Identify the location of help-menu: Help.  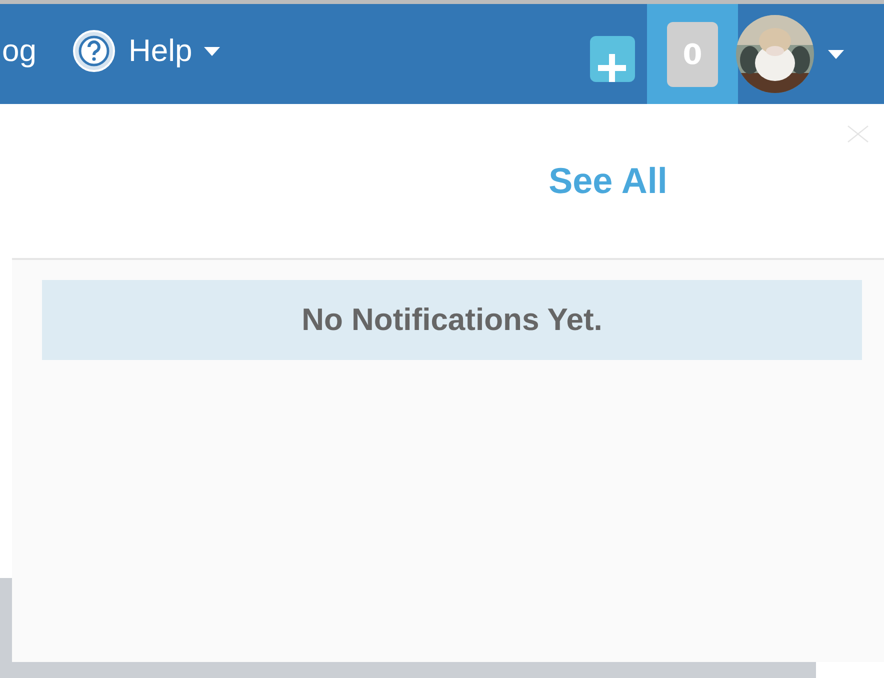
(146, 54).